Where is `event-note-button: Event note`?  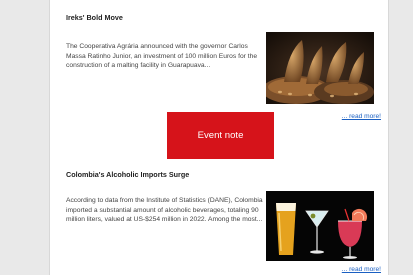 event-note-button: Event note is located at coordinates (220, 135).